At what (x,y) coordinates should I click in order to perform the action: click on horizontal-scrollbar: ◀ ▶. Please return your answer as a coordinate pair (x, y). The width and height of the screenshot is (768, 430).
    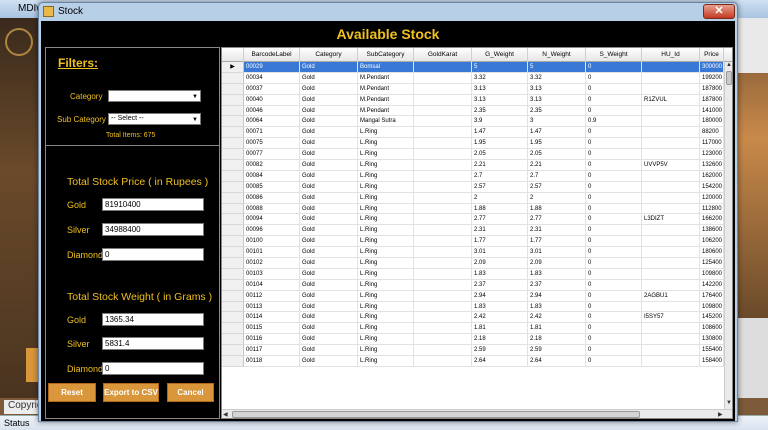
    Looking at the image, I should click on (477, 413).